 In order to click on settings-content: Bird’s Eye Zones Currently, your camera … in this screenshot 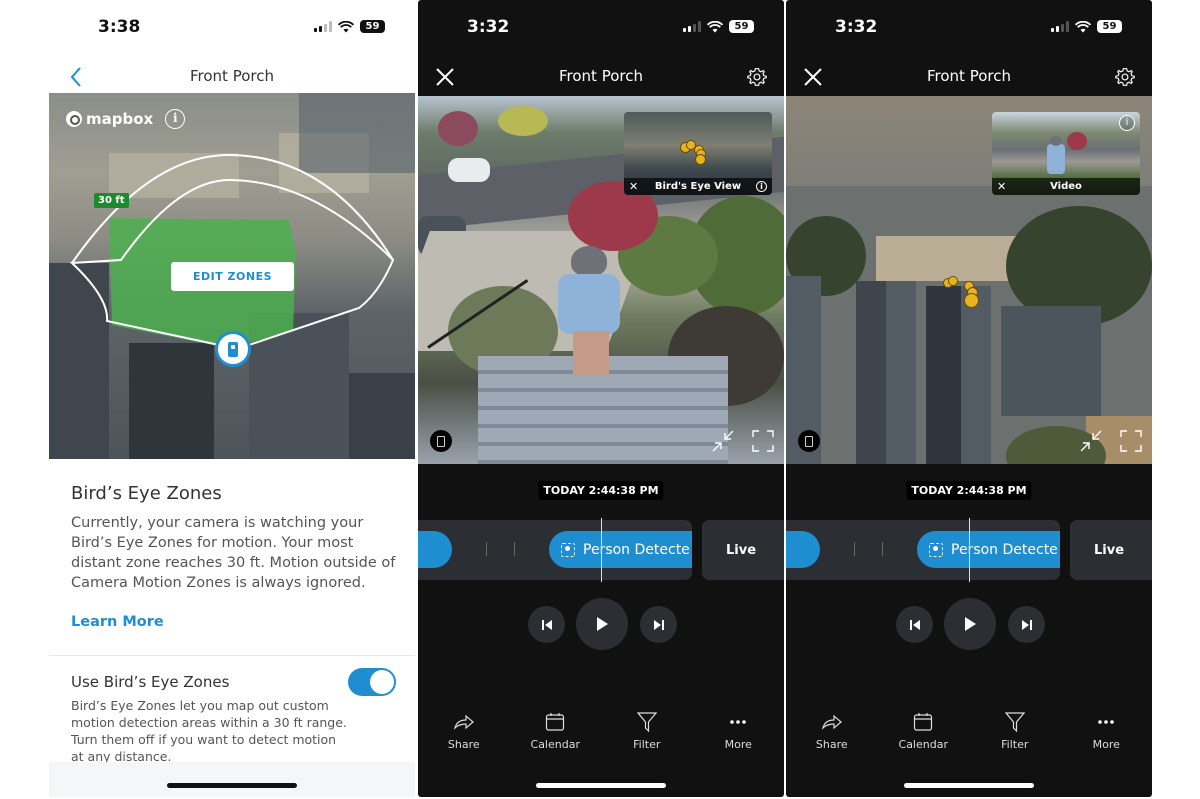, I will do `click(232, 628)`.